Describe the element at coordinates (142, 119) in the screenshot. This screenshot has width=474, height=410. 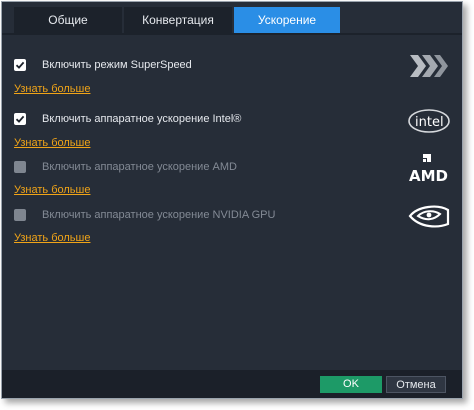
I see `intel-label: Включить аппаратное ускорение Intel®` at that location.